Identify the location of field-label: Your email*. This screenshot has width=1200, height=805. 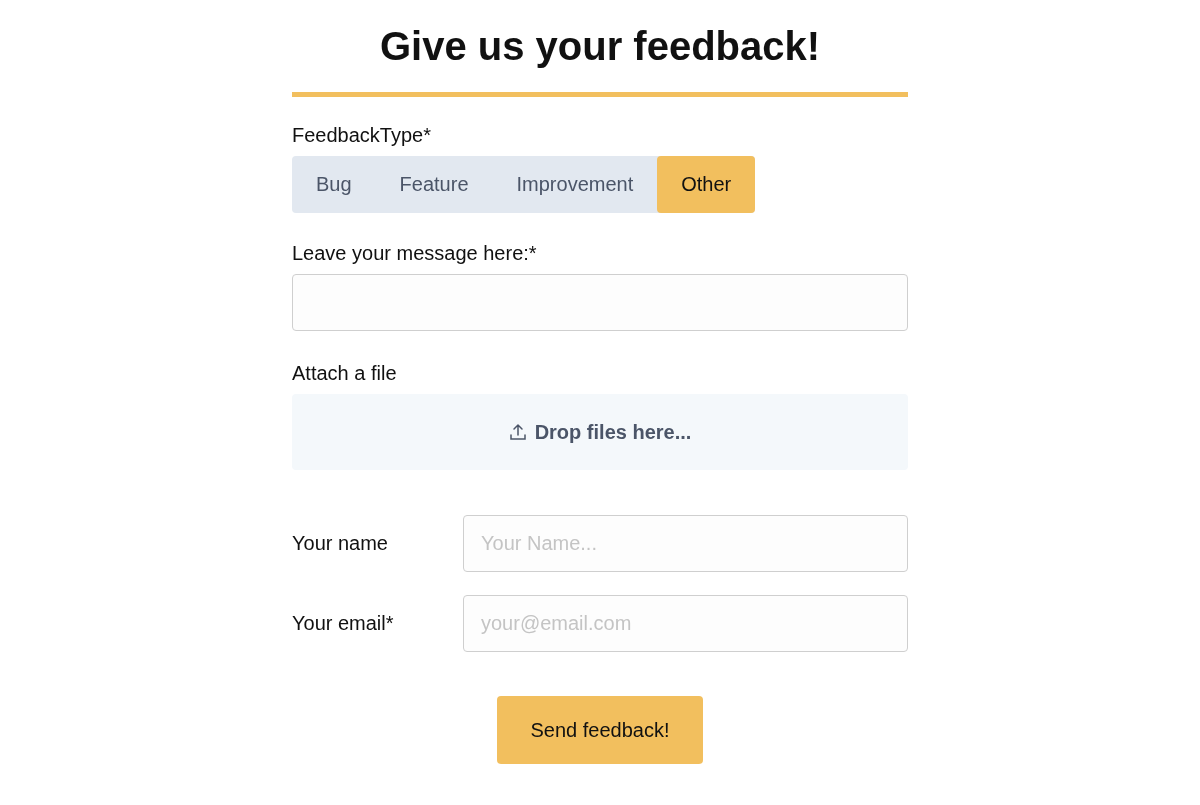
(343, 623).